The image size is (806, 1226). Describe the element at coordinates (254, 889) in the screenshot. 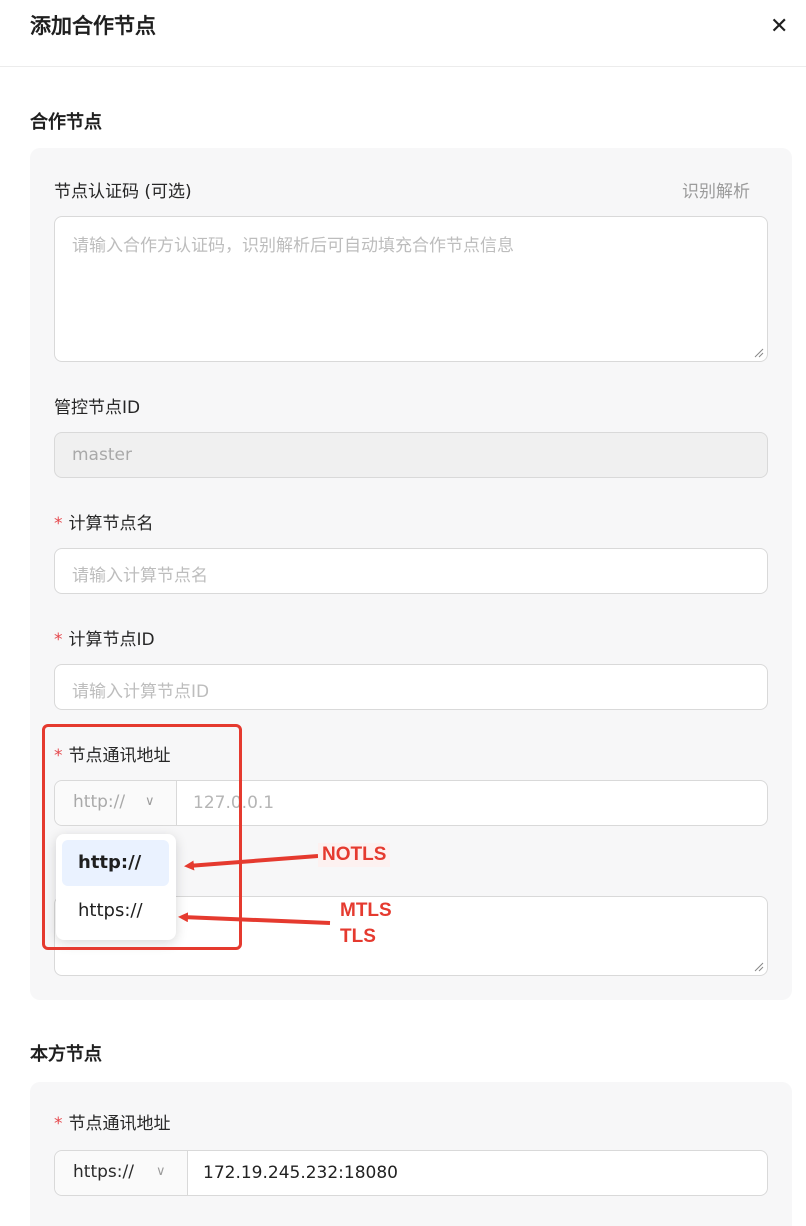

I see `annotation-arrows` at that location.